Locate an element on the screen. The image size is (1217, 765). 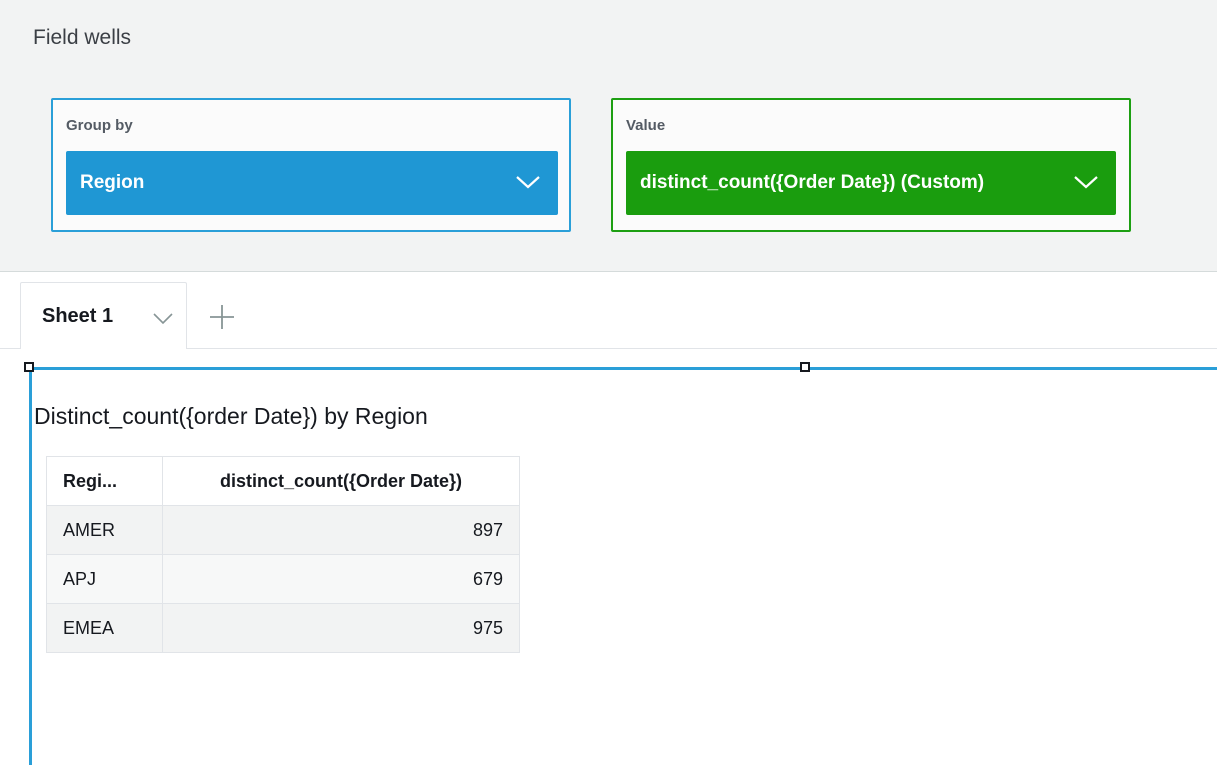
field-wells-title: Field wells is located at coordinates (82, 37).